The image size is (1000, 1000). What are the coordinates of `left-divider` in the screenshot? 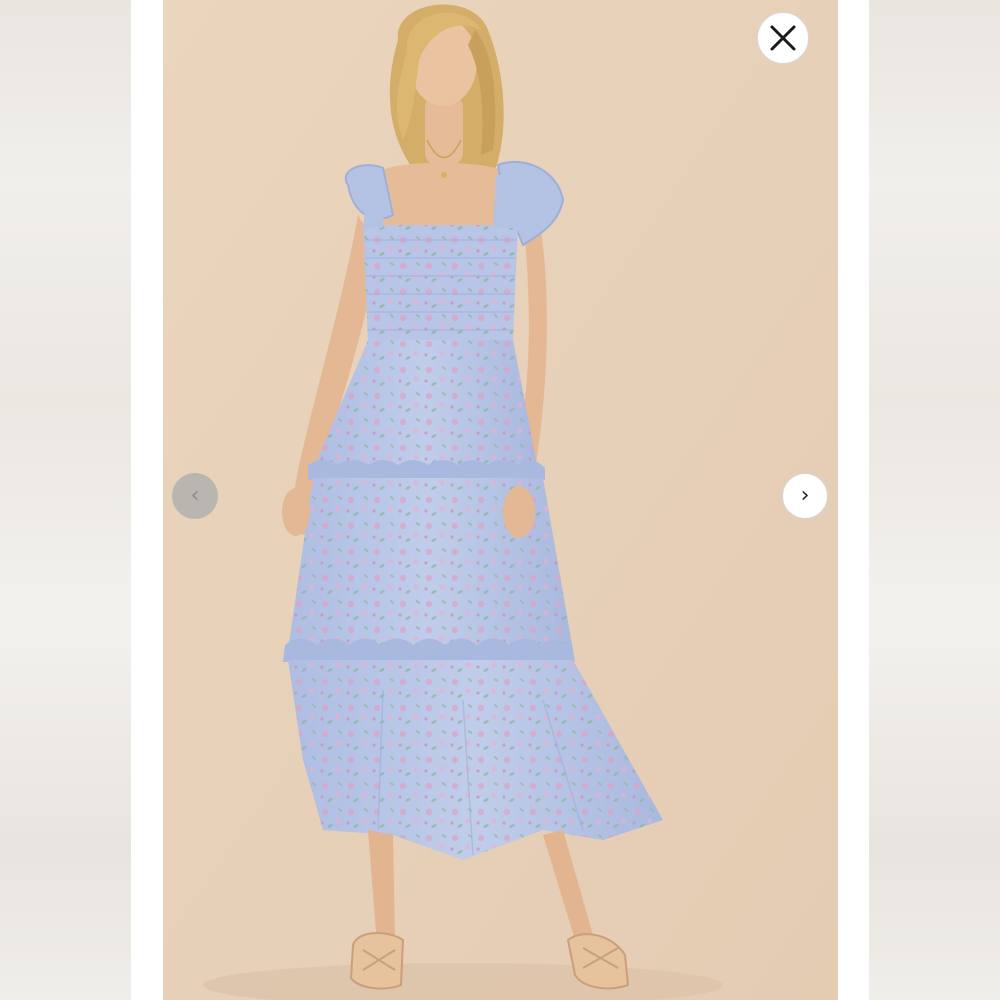 It's located at (132, 500).